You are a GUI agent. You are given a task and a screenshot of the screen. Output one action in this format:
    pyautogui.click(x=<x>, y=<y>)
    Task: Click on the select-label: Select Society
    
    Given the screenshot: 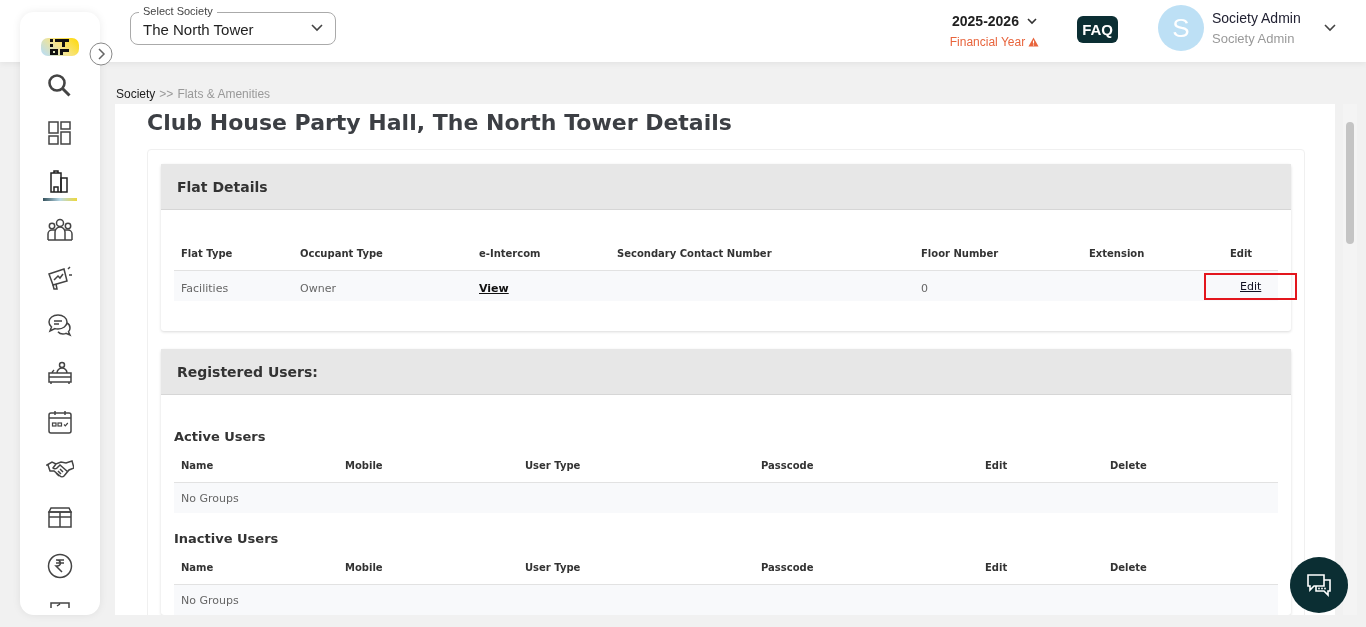 What is the action you would take?
    pyautogui.click(x=178, y=10)
    